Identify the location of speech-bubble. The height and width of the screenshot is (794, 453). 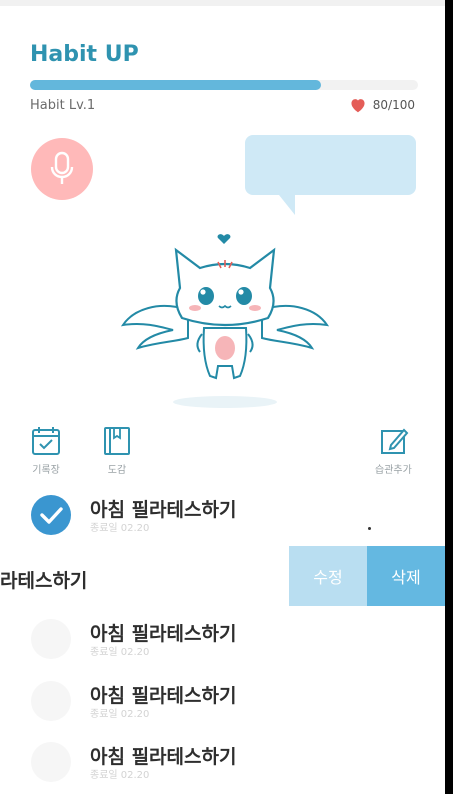
(330, 175).